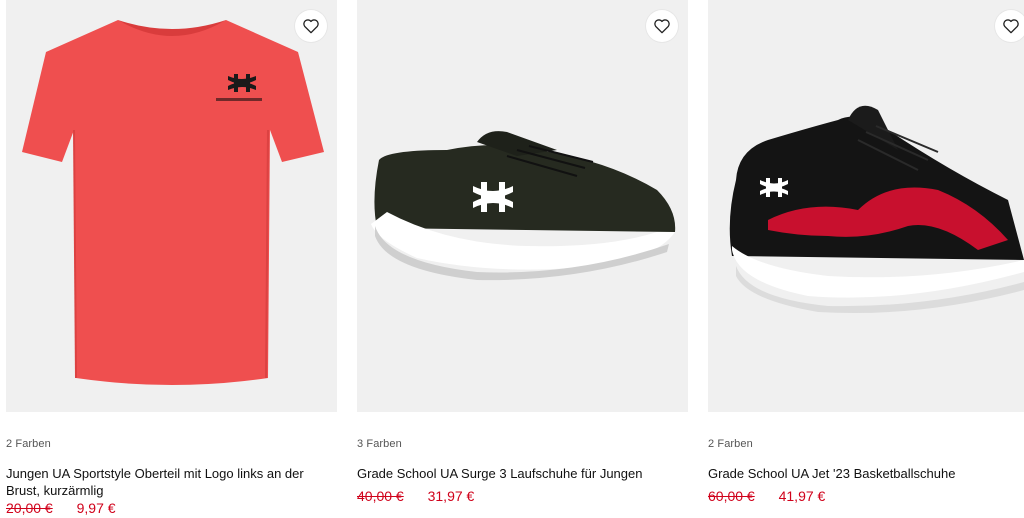  I want to click on original-price: 60,00 €, so click(731, 496).